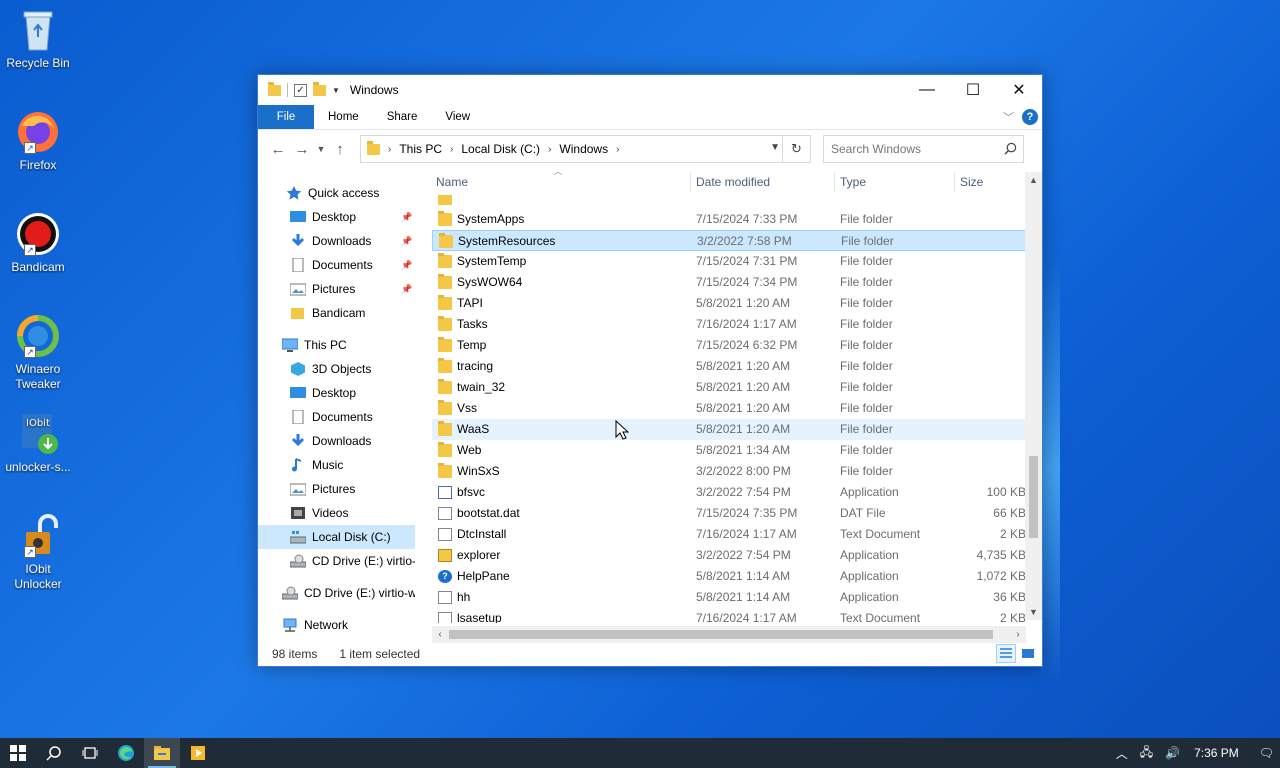 The width and height of the screenshot is (1280, 768). What do you see at coordinates (38, 140) in the screenshot?
I see `desktop-icon-firefox: ↗ Firefox` at bounding box center [38, 140].